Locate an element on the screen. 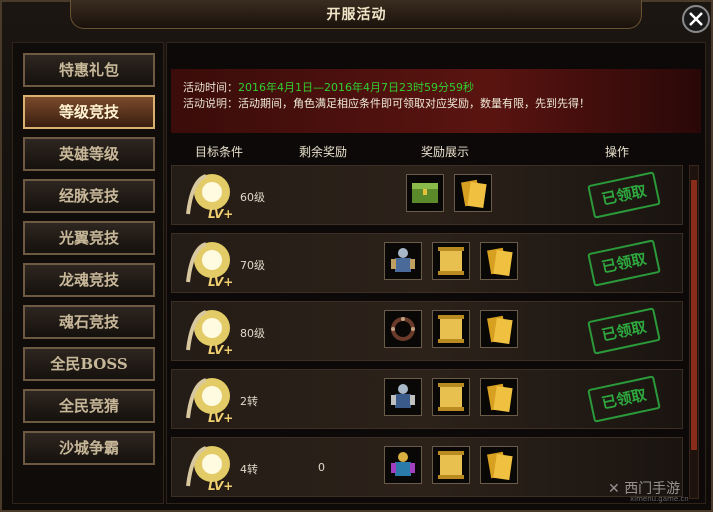 The width and height of the screenshot is (713, 512). close-icon is located at coordinates (696, 19).